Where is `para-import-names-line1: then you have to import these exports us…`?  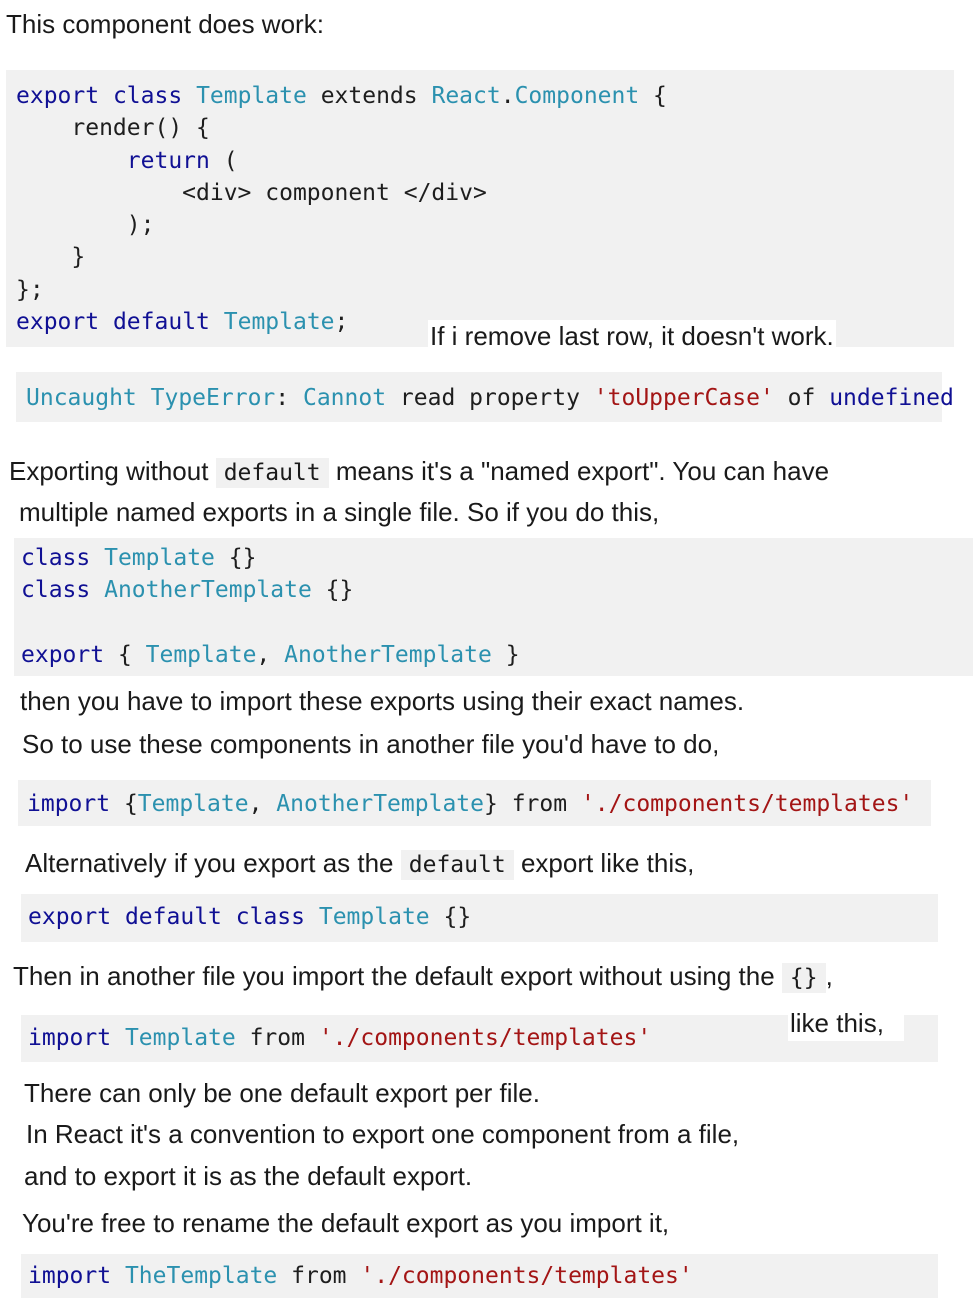 para-import-names-line1: then you have to import these exports us… is located at coordinates (382, 701).